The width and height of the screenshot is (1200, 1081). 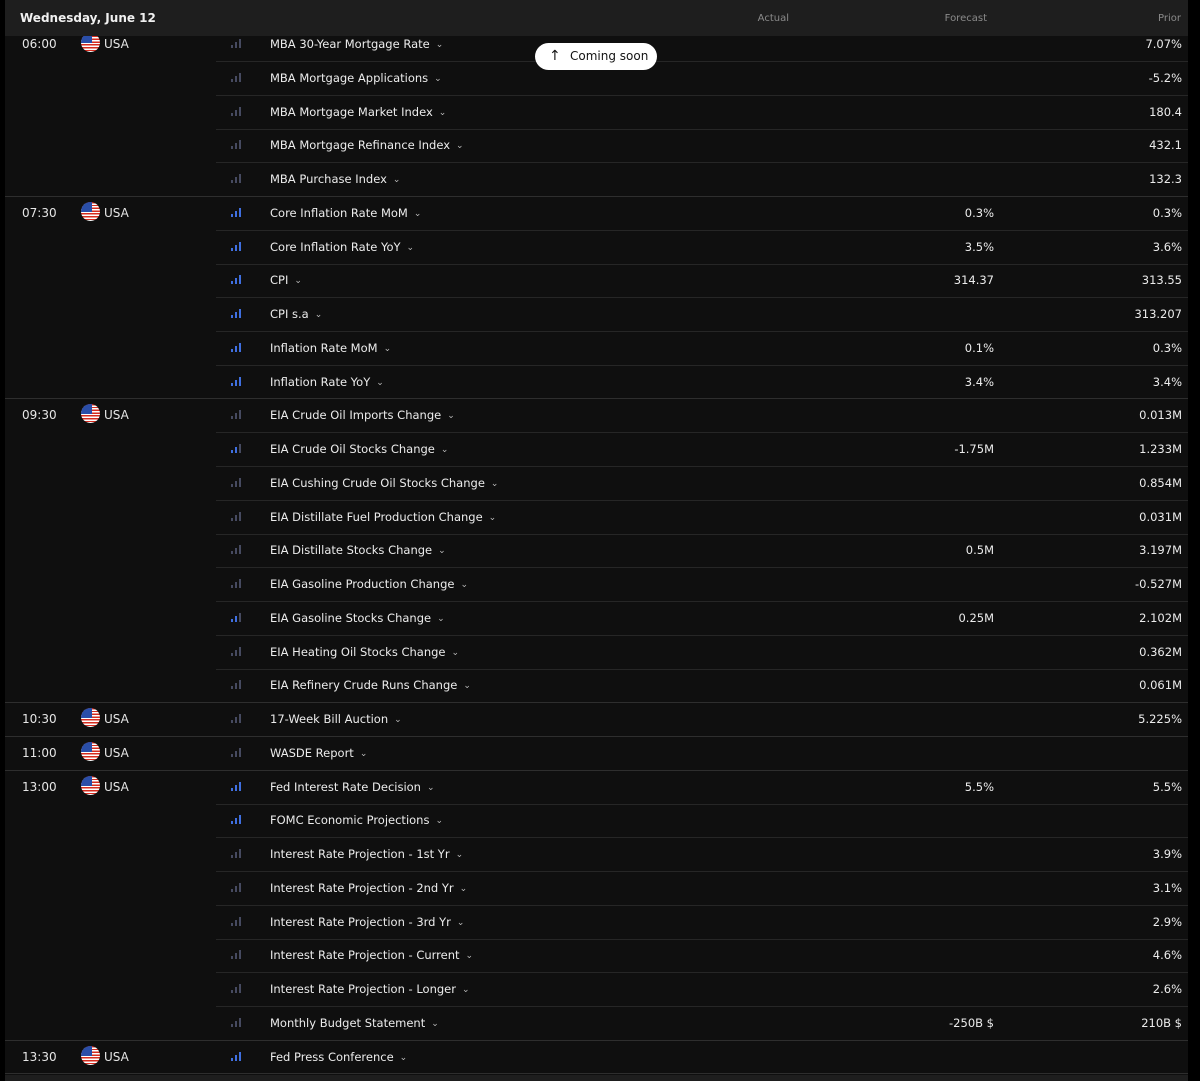 I want to click on coming-soon-toast: ↑ Coming soon, so click(x=596, y=56).